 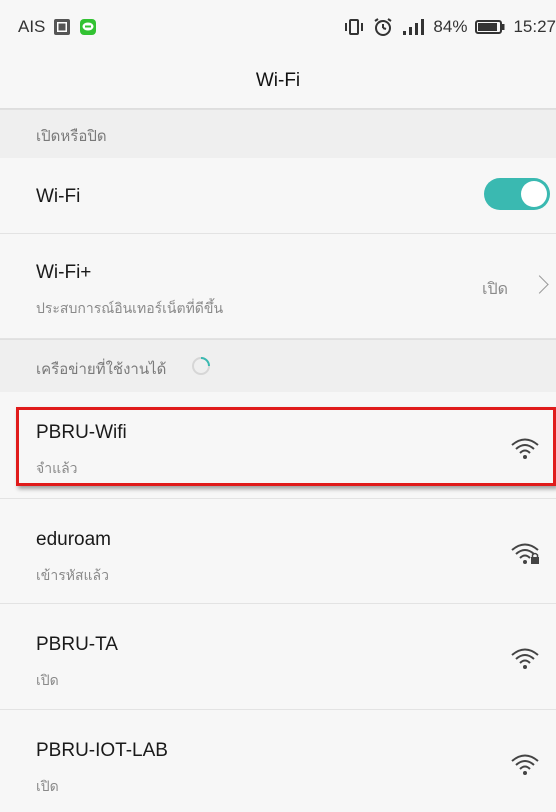 I want to click on battery-percent: 84%, so click(x=450, y=26).